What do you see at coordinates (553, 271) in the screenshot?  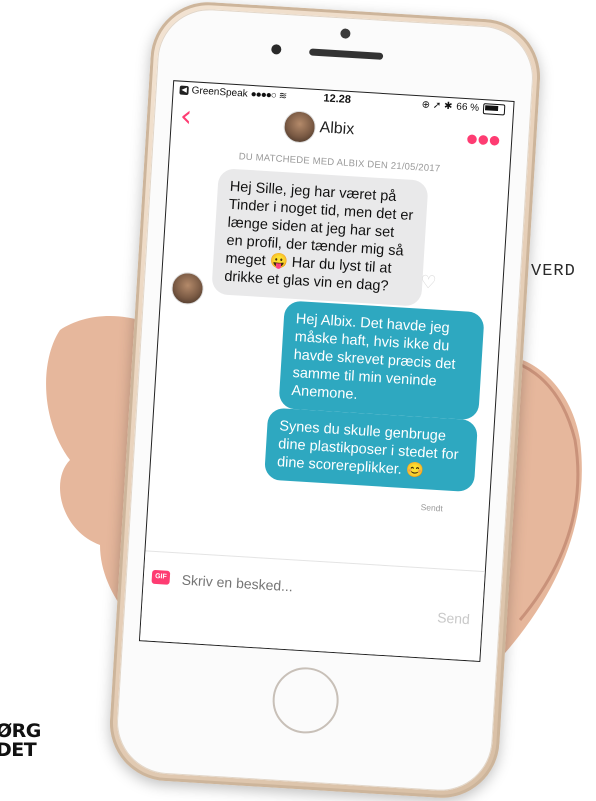 I see `side-caption: VERD` at bounding box center [553, 271].